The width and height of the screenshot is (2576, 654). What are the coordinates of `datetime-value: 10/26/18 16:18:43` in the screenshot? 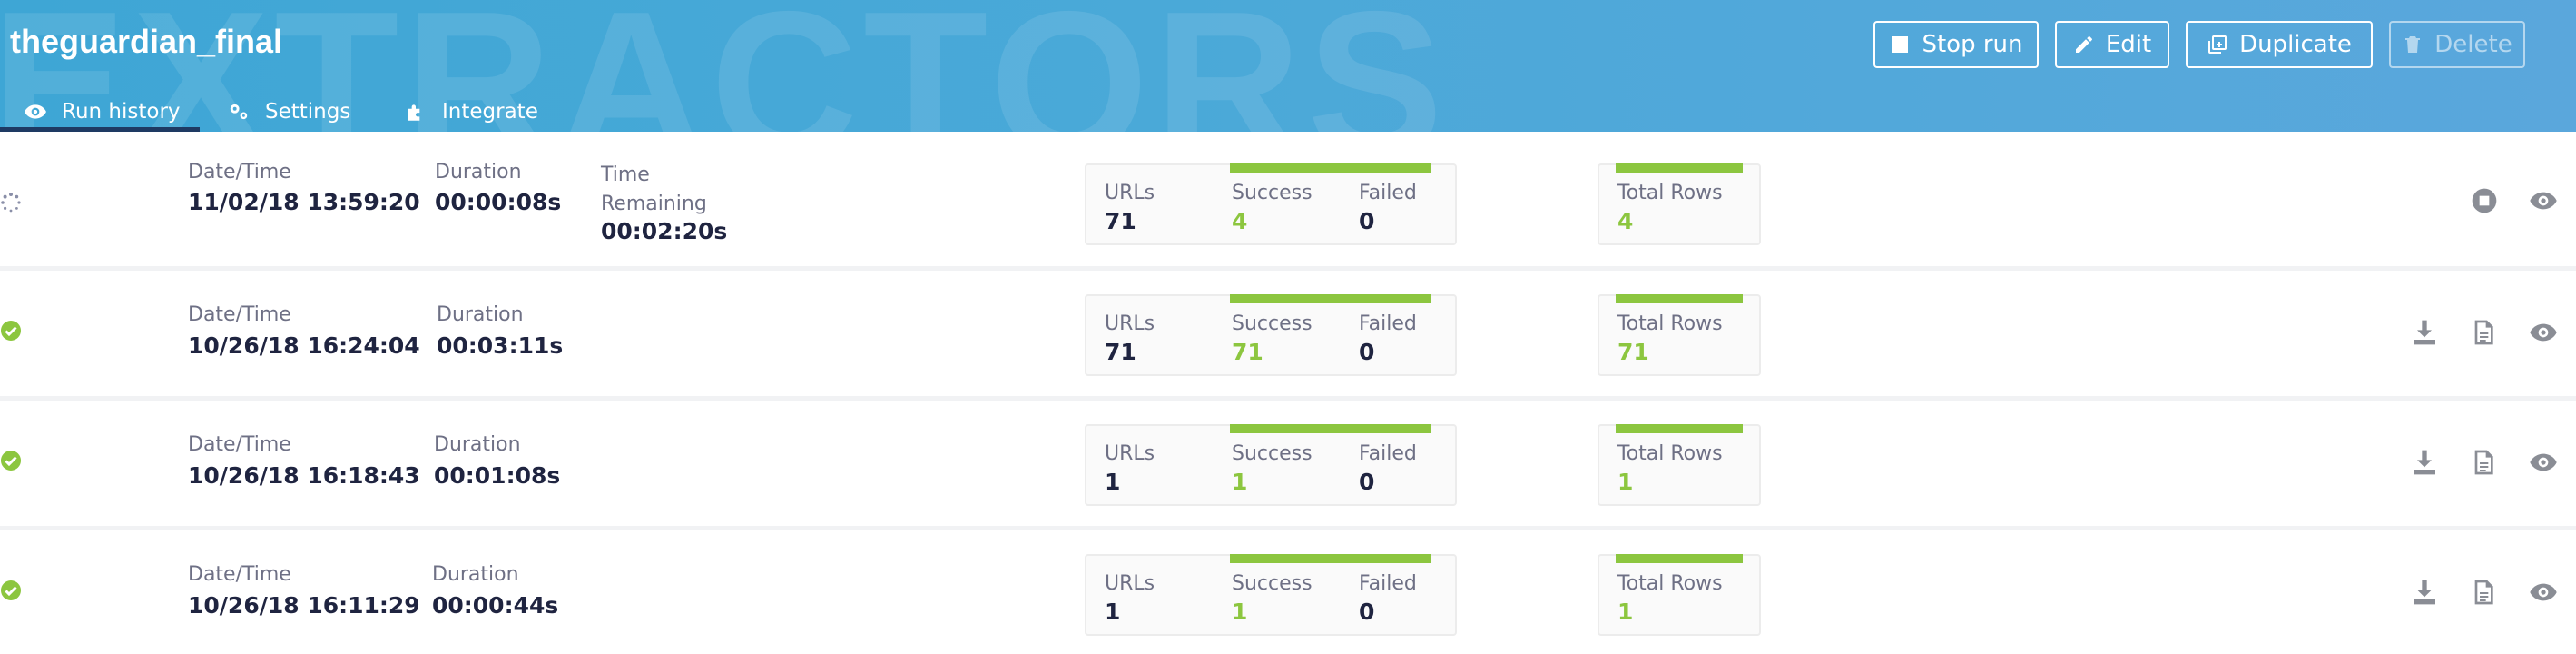 It's located at (304, 475).